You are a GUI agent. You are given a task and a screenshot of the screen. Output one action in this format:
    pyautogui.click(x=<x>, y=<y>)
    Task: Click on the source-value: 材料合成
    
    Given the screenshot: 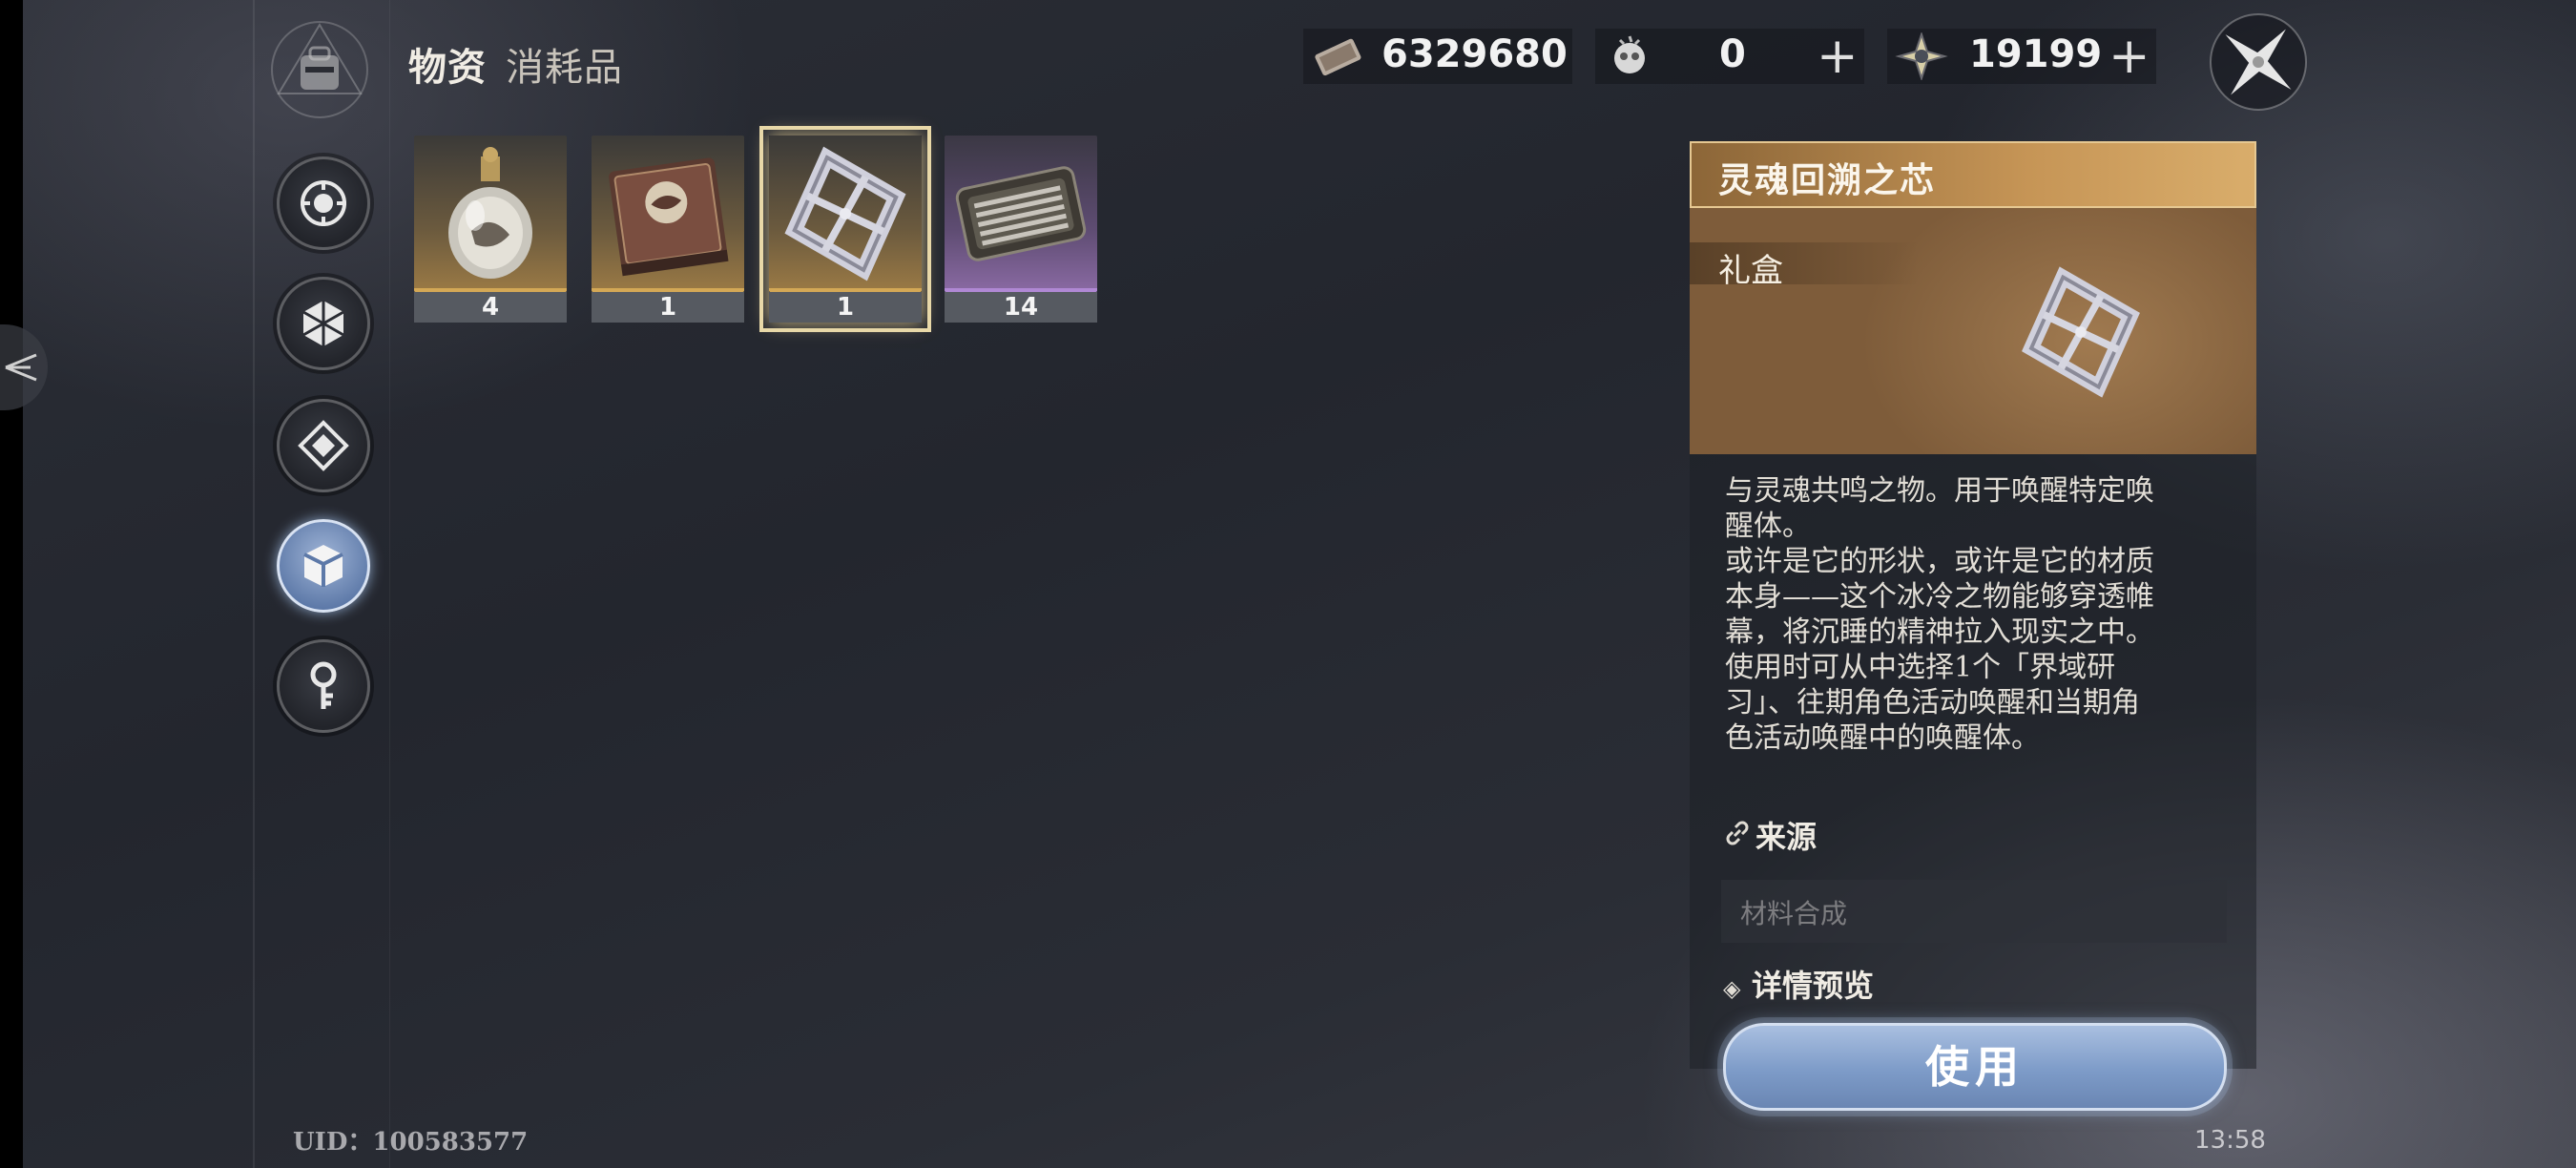 What is the action you would take?
    pyautogui.click(x=1794, y=913)
    